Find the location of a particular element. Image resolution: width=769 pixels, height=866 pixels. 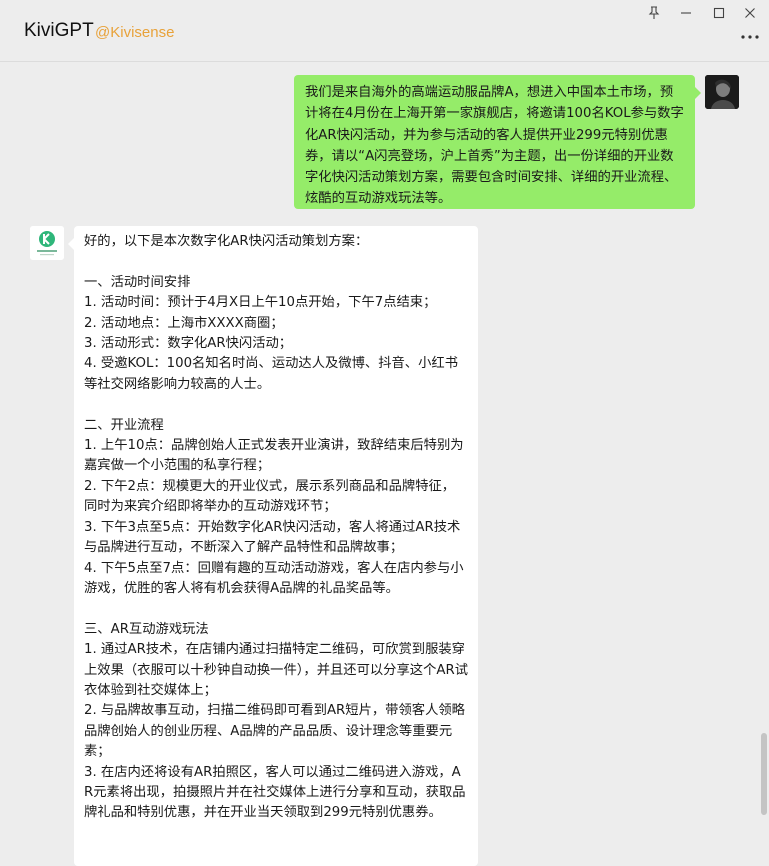

pin-icon is located at coordinates (654, 13).